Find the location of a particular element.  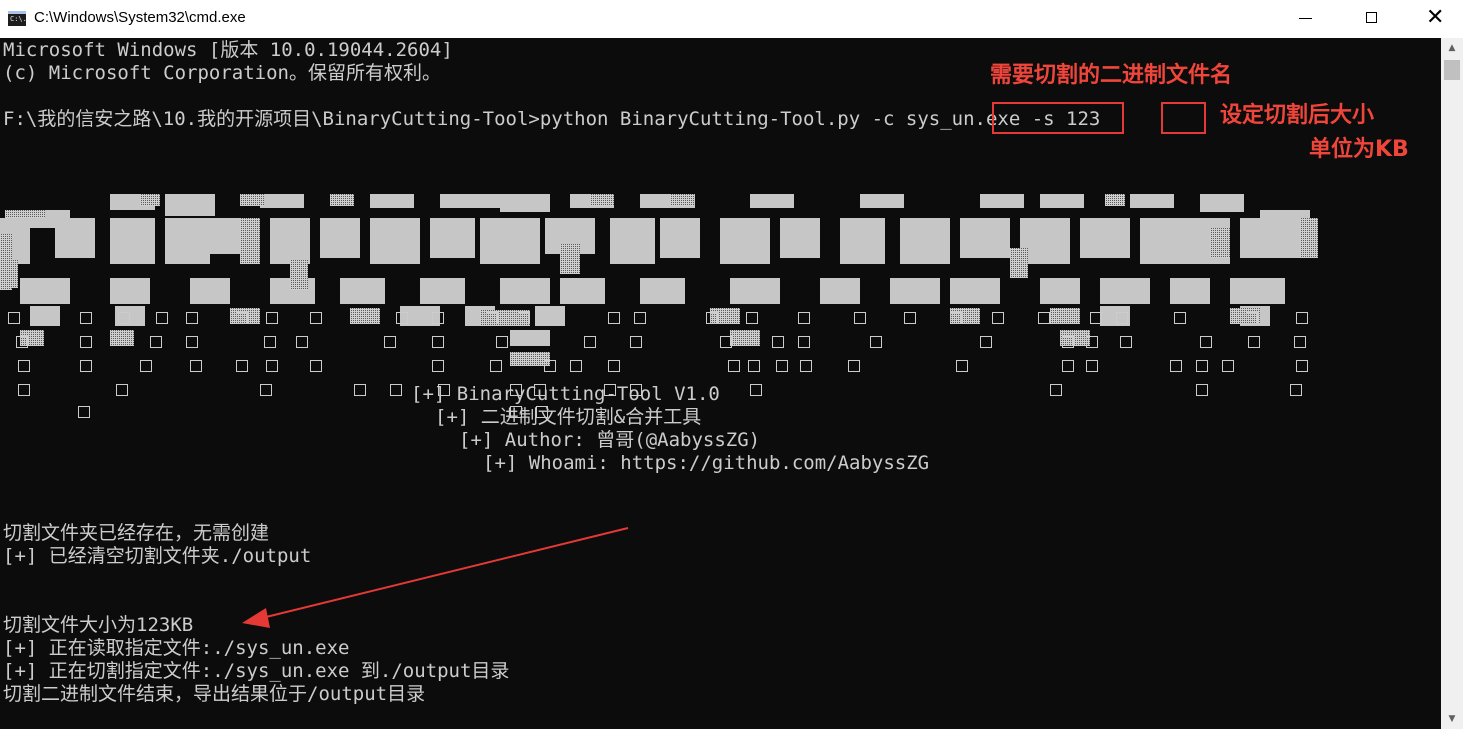

window-title: C:\Windows\System32\cmd.exe is located at coordinates (140, 17).